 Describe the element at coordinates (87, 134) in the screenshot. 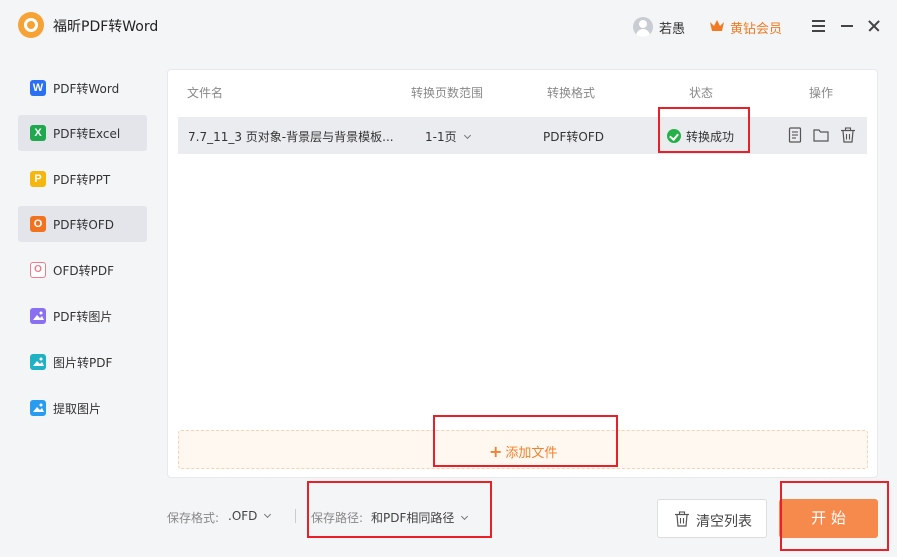

I see `sidebar-item-label: PDF转Excel` at that location.